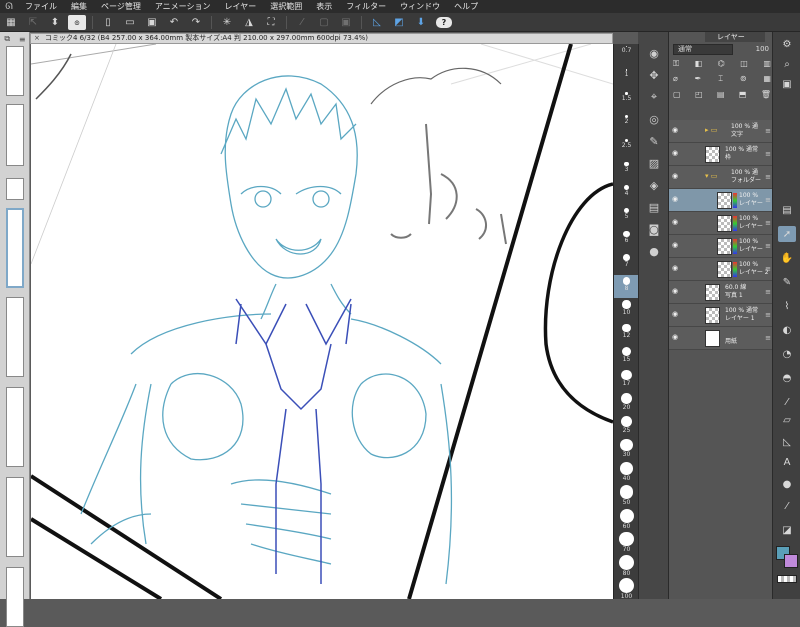  I want to click on layer-row: ◉ 100 % 通常枠 ≡, so click(721, 154).